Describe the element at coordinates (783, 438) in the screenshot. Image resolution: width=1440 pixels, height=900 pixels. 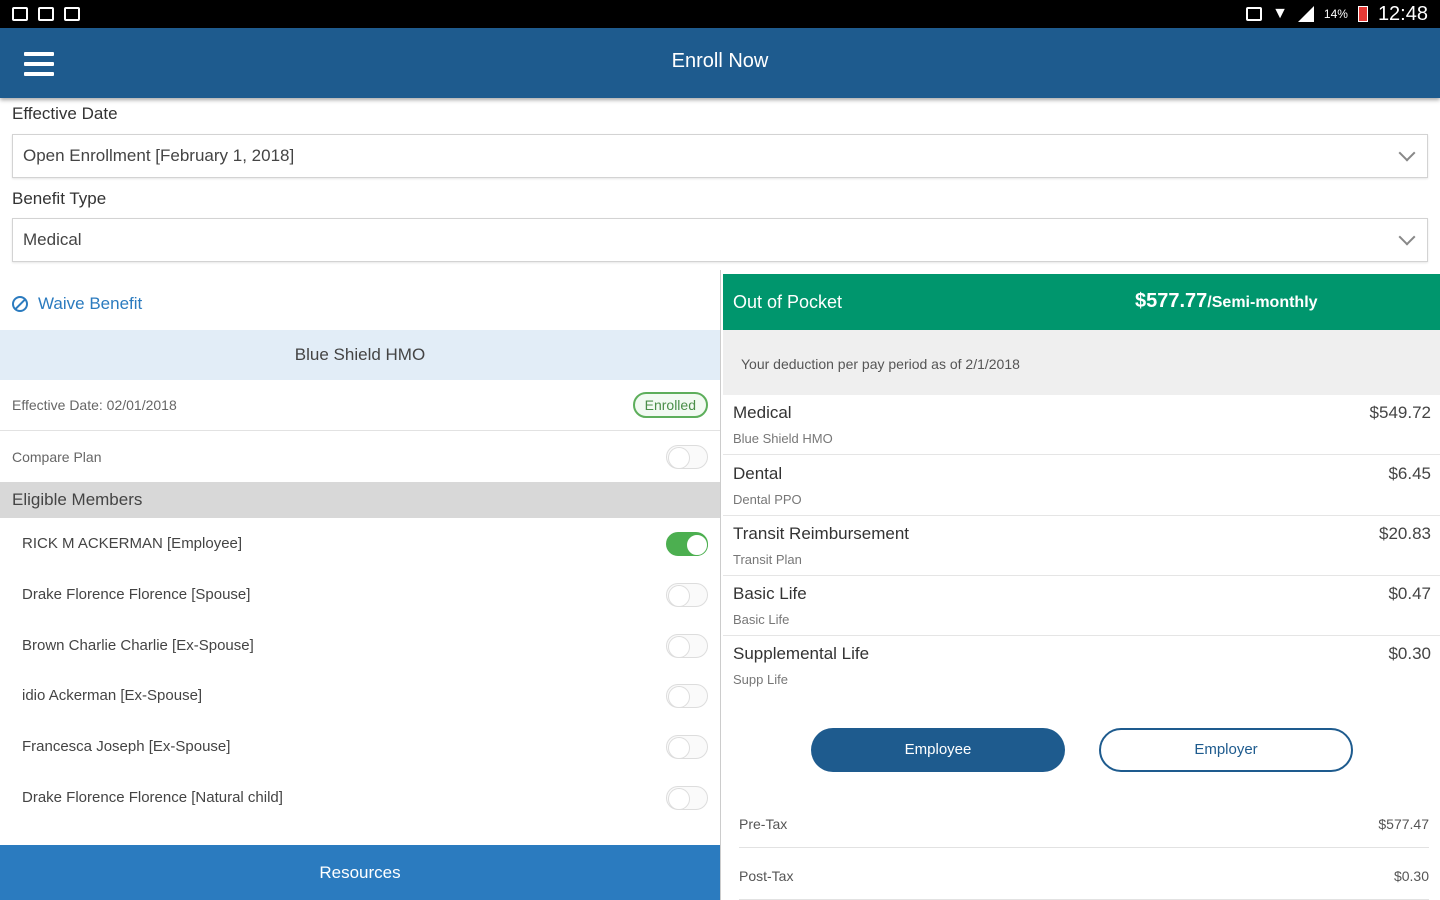
I see `deduction-plan: Blue Shield HMO` at that location.